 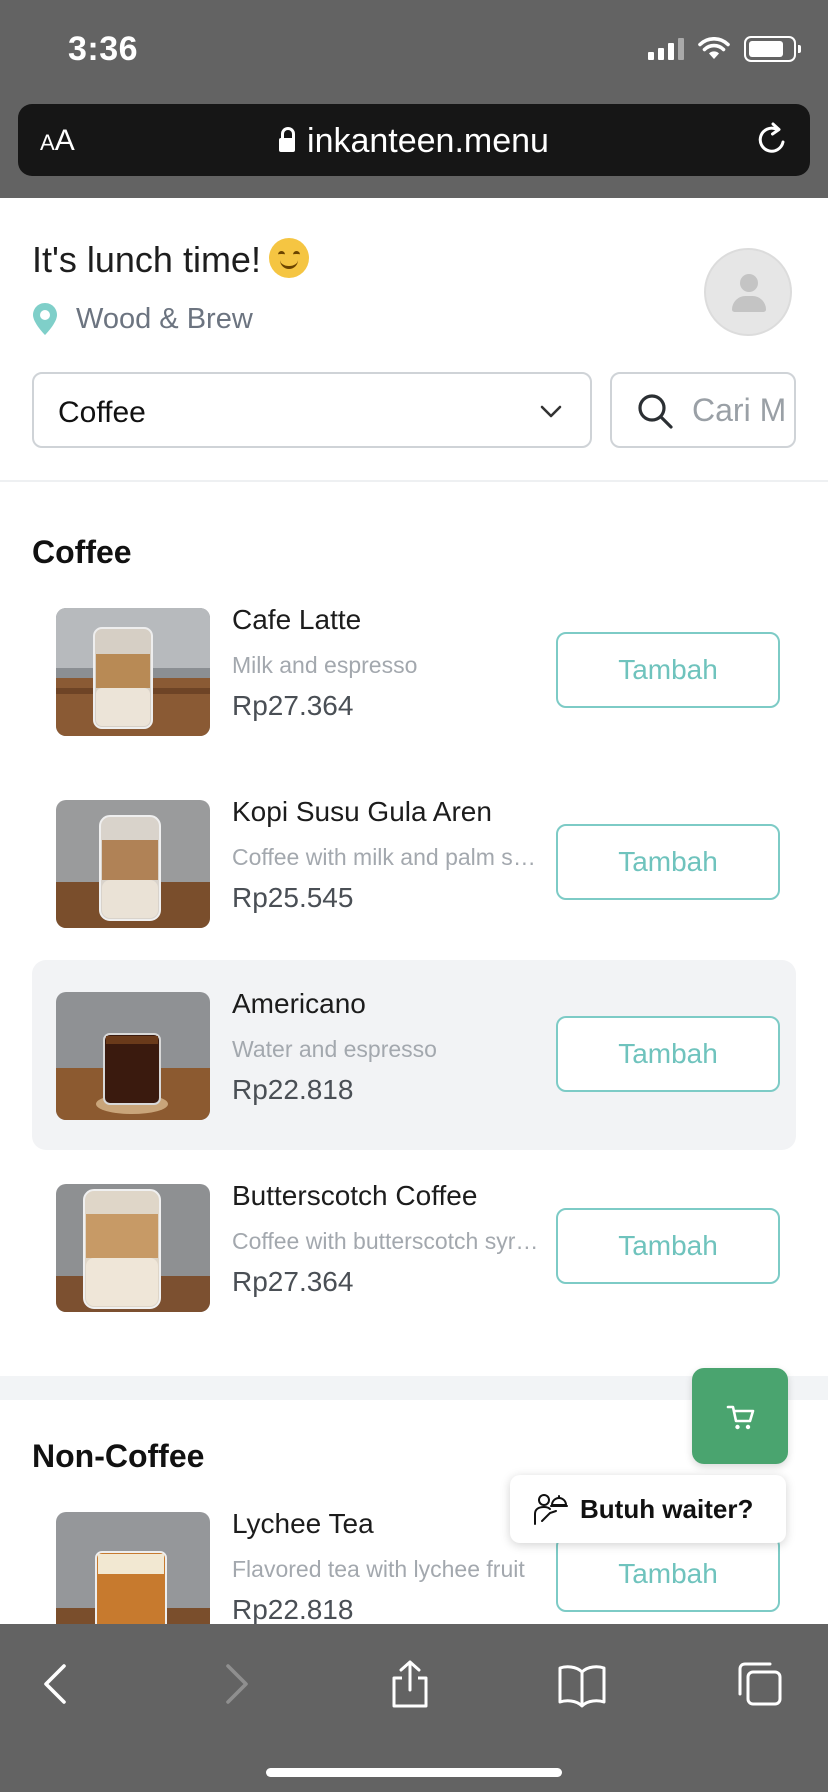 I want to click on item-name: Kopi Susu Gula Aren, so click(x=362, y=811).